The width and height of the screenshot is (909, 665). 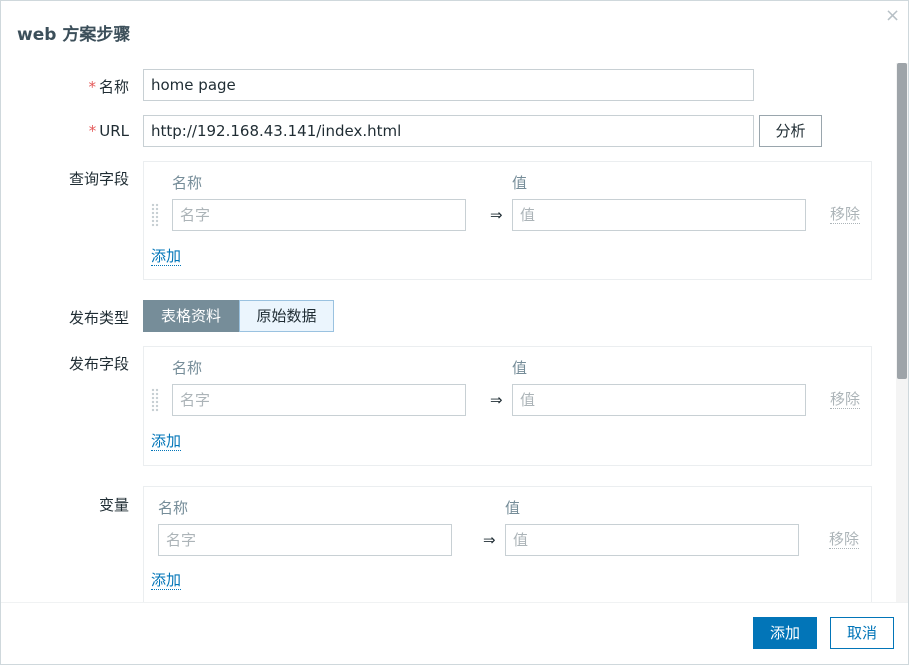 What do you see at coordinates (845, 400) in the screenshot?
I see `post-remove-link: 移除` at bounding box center [845, 400].